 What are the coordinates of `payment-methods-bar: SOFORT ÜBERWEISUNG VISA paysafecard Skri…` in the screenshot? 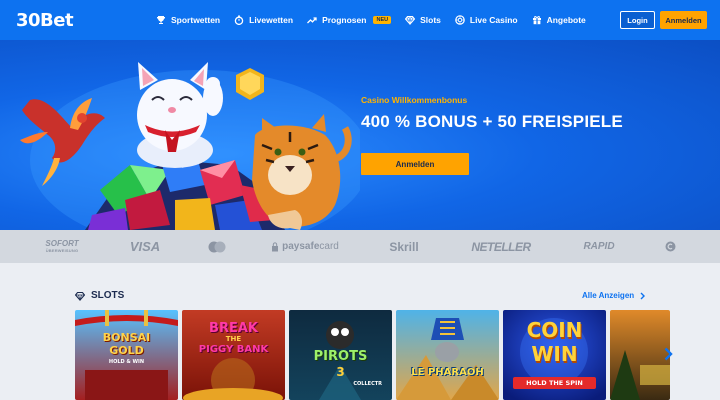 It's located at (360, 246).